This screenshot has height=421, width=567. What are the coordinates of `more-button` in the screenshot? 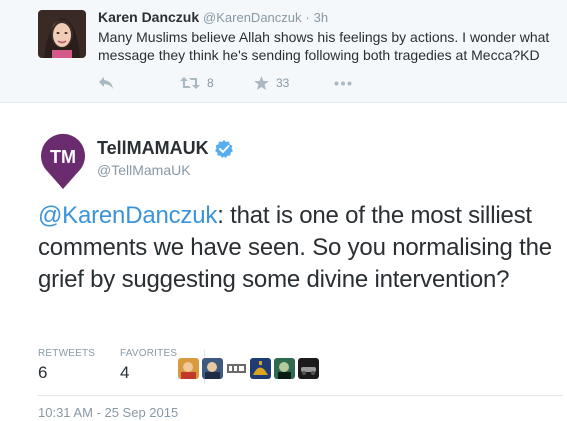 It's located at (343, 83).